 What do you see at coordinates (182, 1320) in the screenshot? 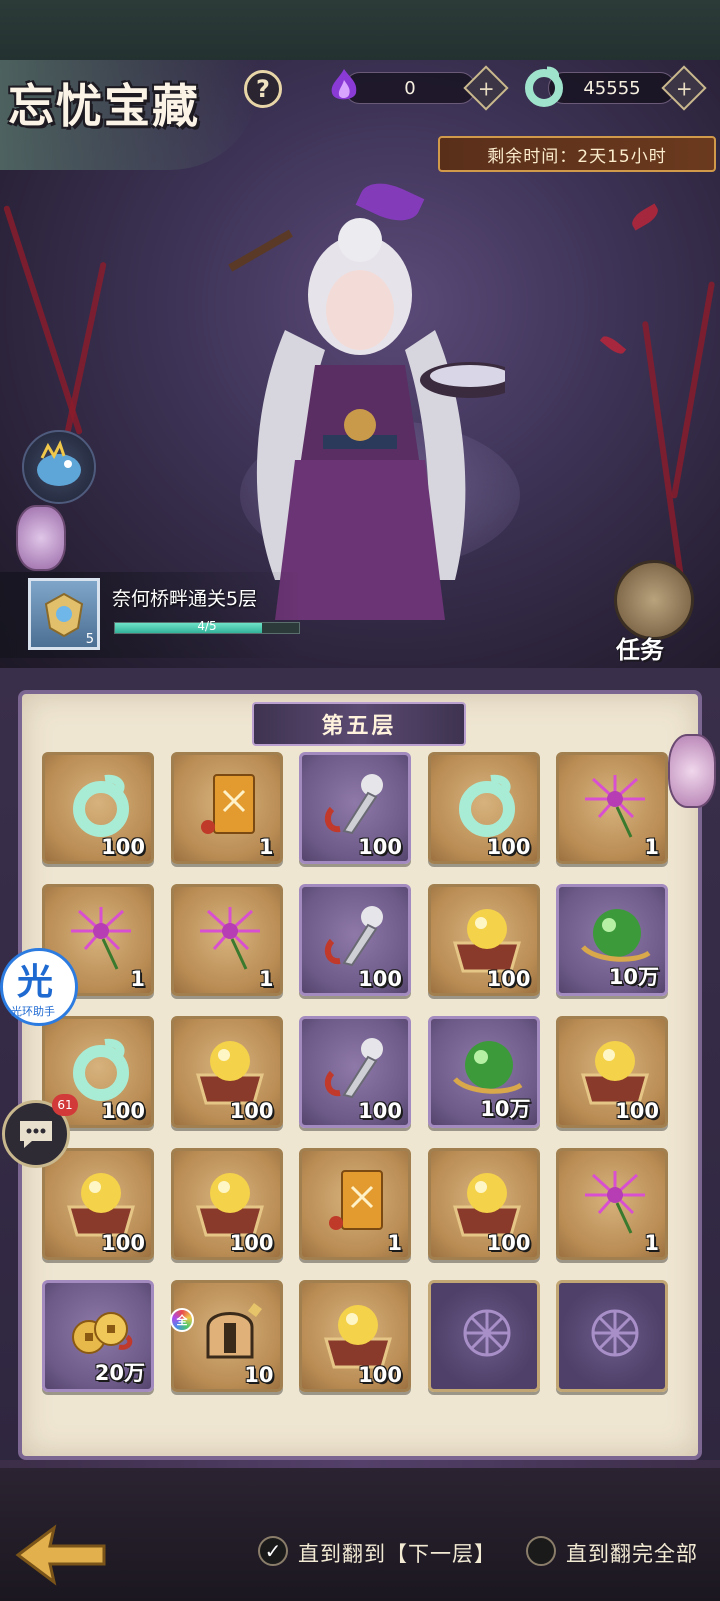
I see `all-badge: 全` at bounding box center [182, 1320].